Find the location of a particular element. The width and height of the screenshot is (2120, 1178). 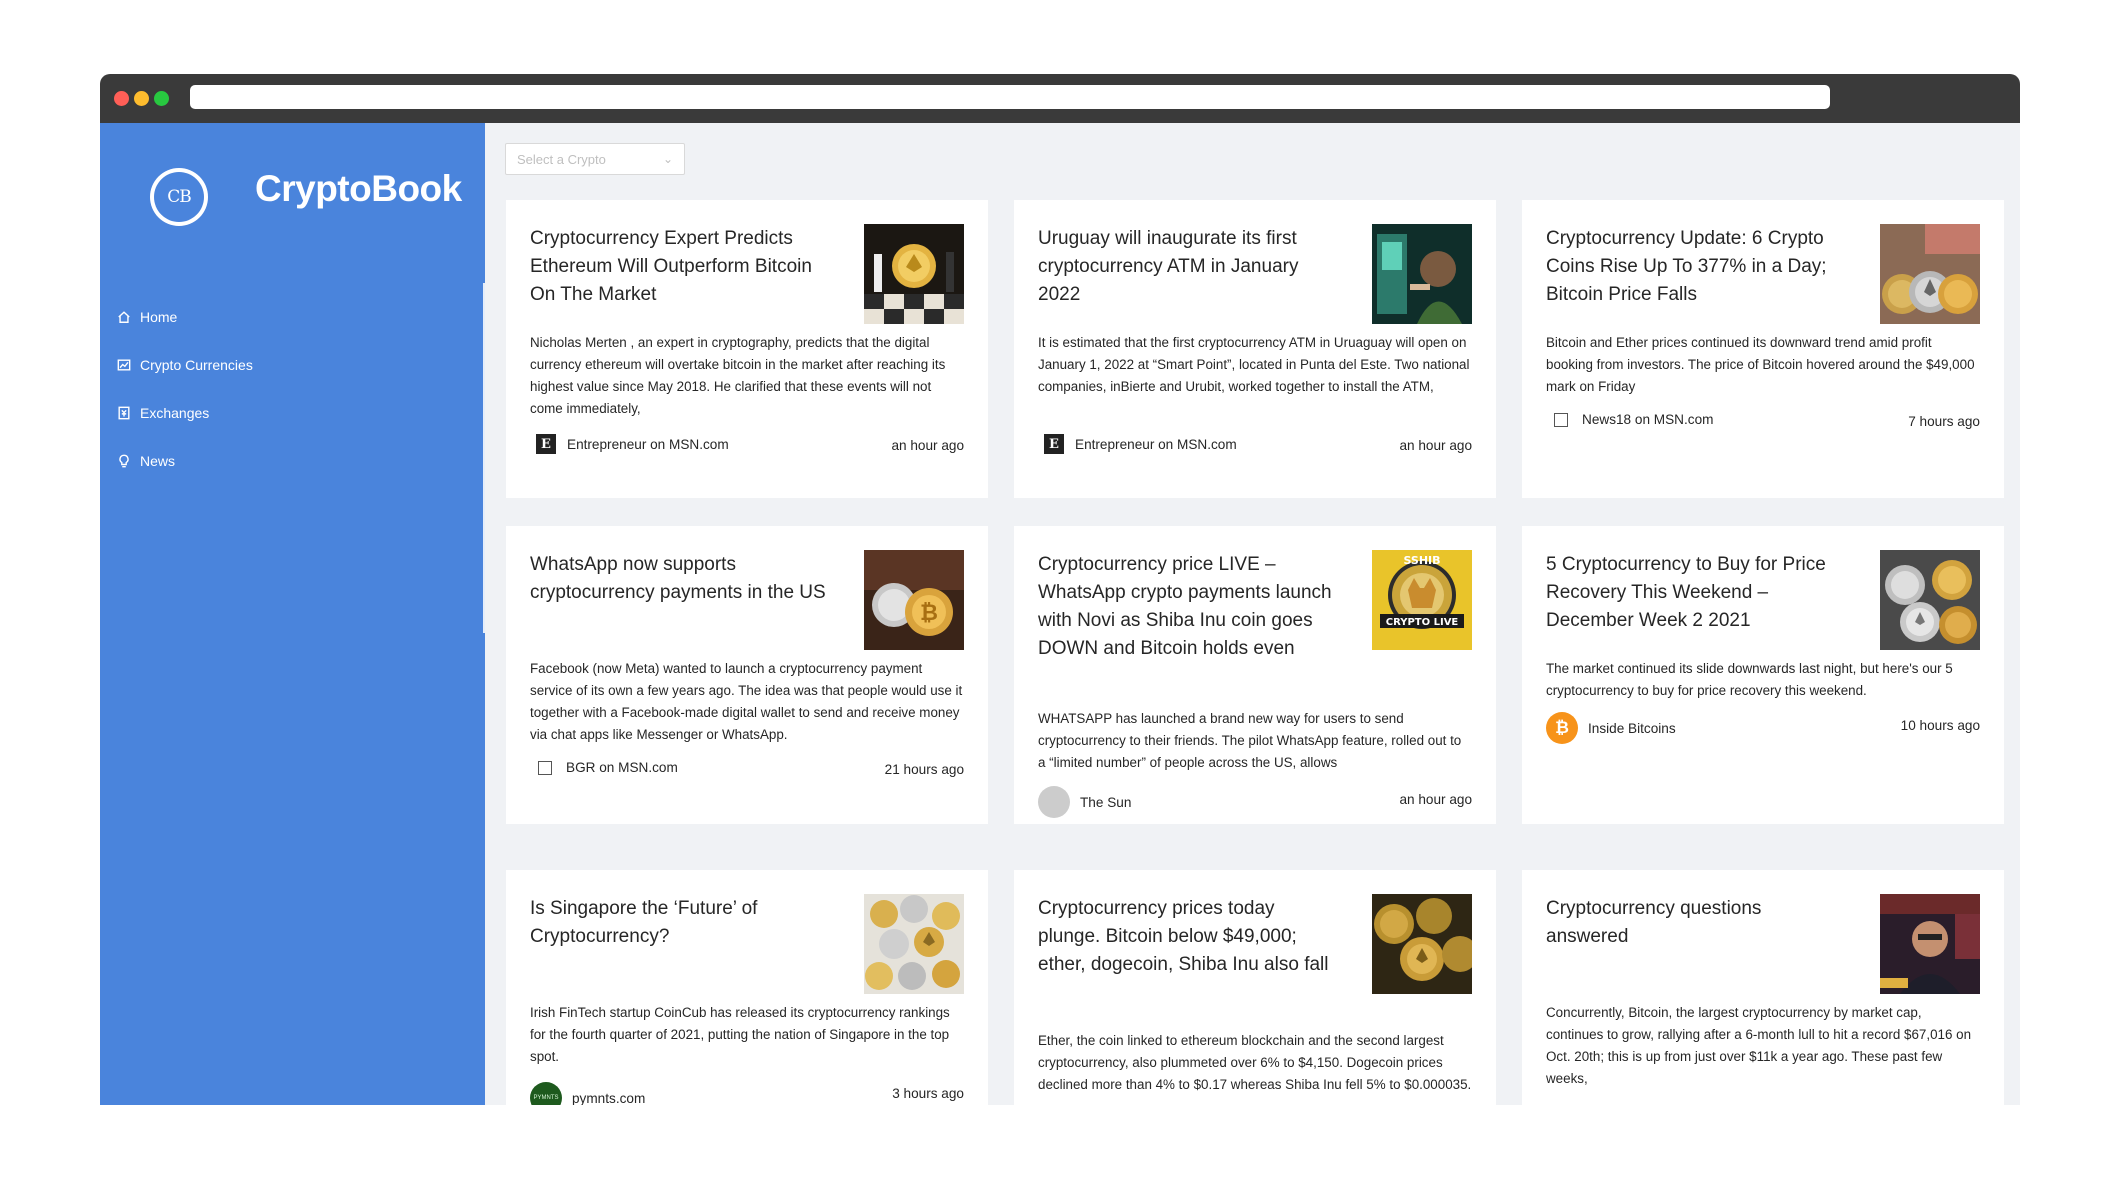

sidebar-item-label: Crypto Currencies is located at coordinates (196, 365).